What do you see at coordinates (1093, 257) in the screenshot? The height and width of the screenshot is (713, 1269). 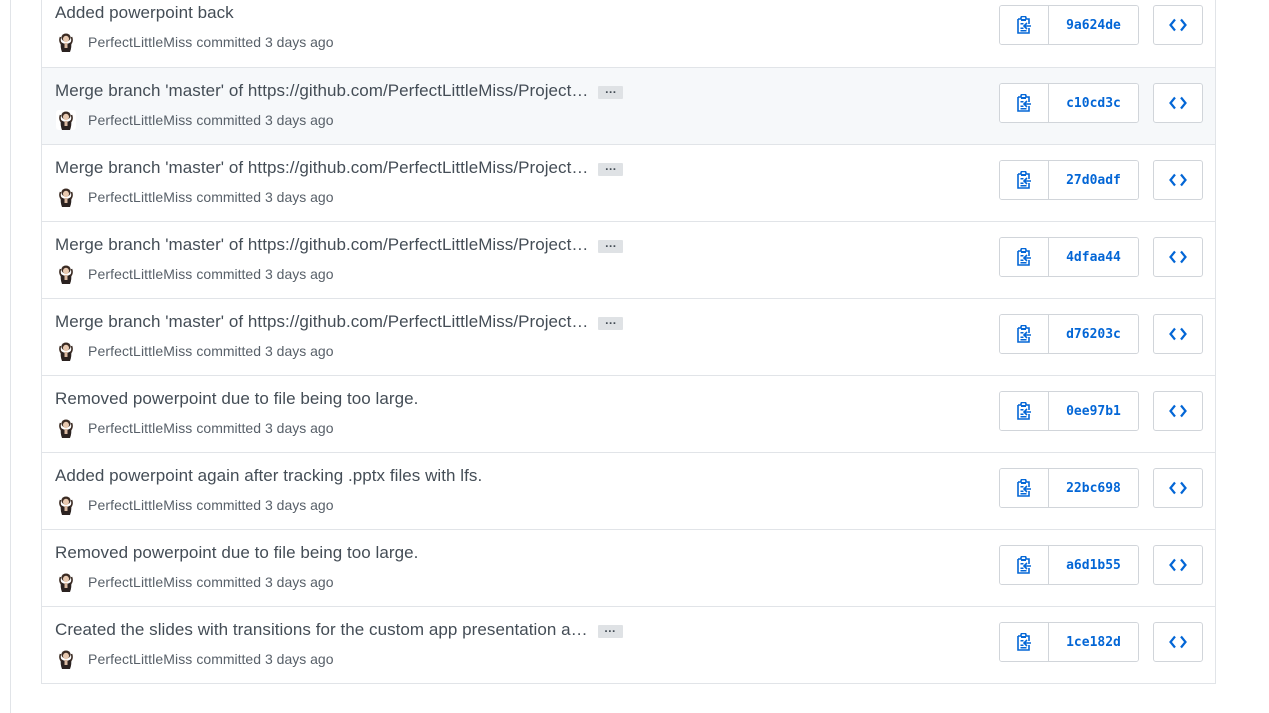 I see `commit-sha-link: 4dfaa44` at bounding box center [1093, 257].